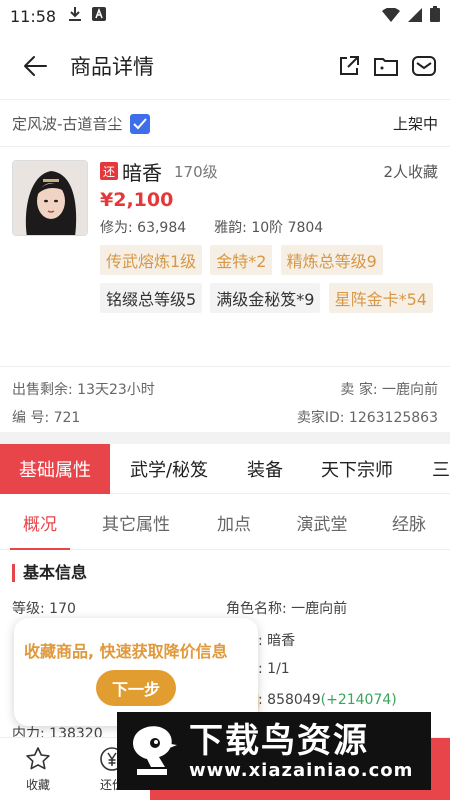 This screenshot has width=450, height=800. I want to click on item-title-row: 还 暗香 170级 2人收藏, so click(269, 172).